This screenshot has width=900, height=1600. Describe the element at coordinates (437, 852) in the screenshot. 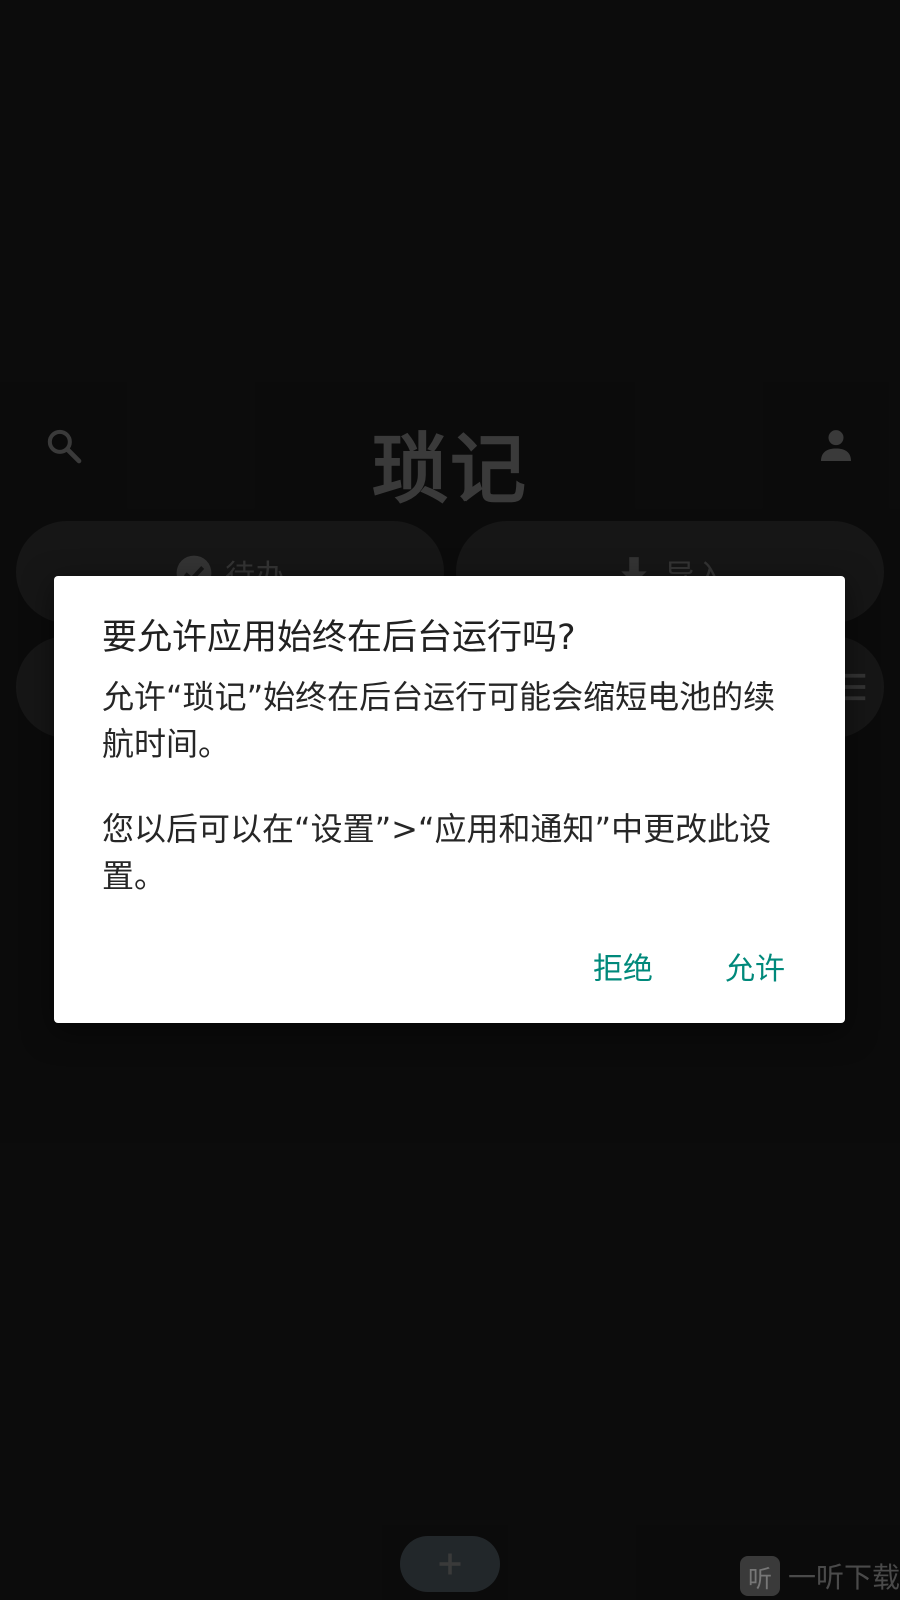

I see `dialog-message-settings: 您以后可以在“设置”>“应用和通知”中更改此设置。` at that location.